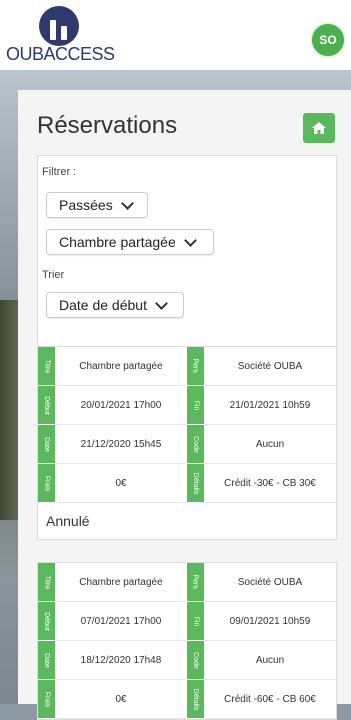 This screenshot has width=351, height=720. I want to click on reservation-end: 09/01/2021 10h59, so click(270, 621).